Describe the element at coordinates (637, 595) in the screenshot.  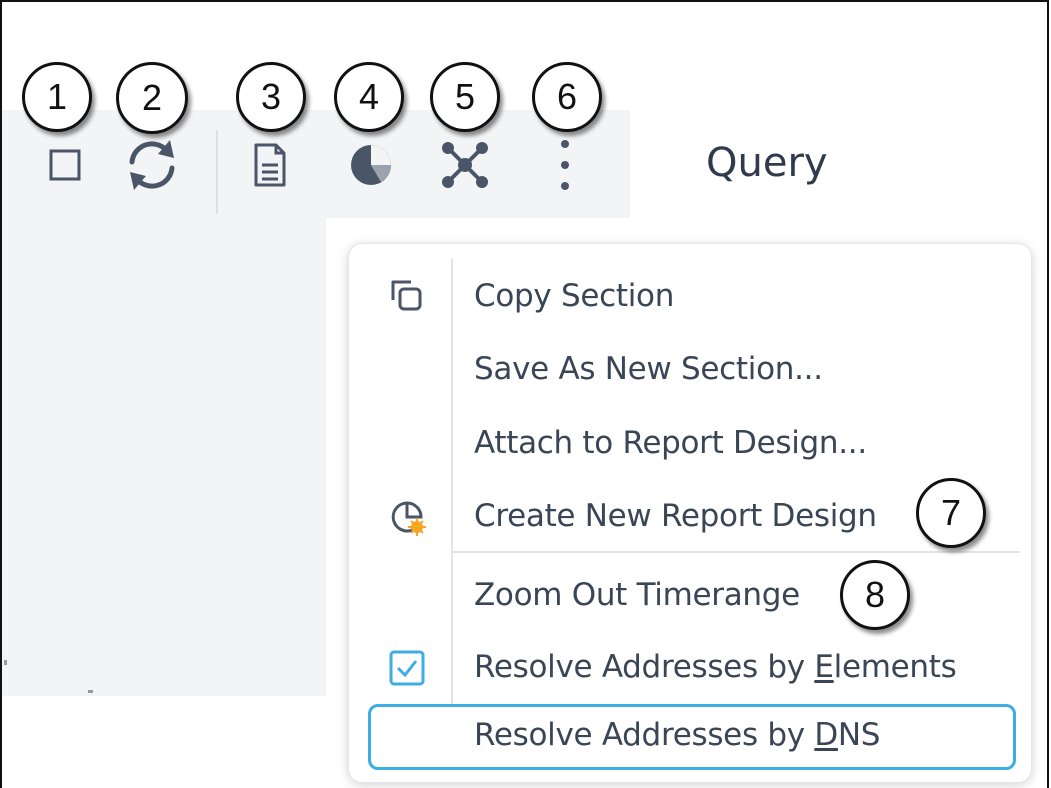
I see `menu-item-zoom-out-timerange: Zoom Out Timerange` at that location.